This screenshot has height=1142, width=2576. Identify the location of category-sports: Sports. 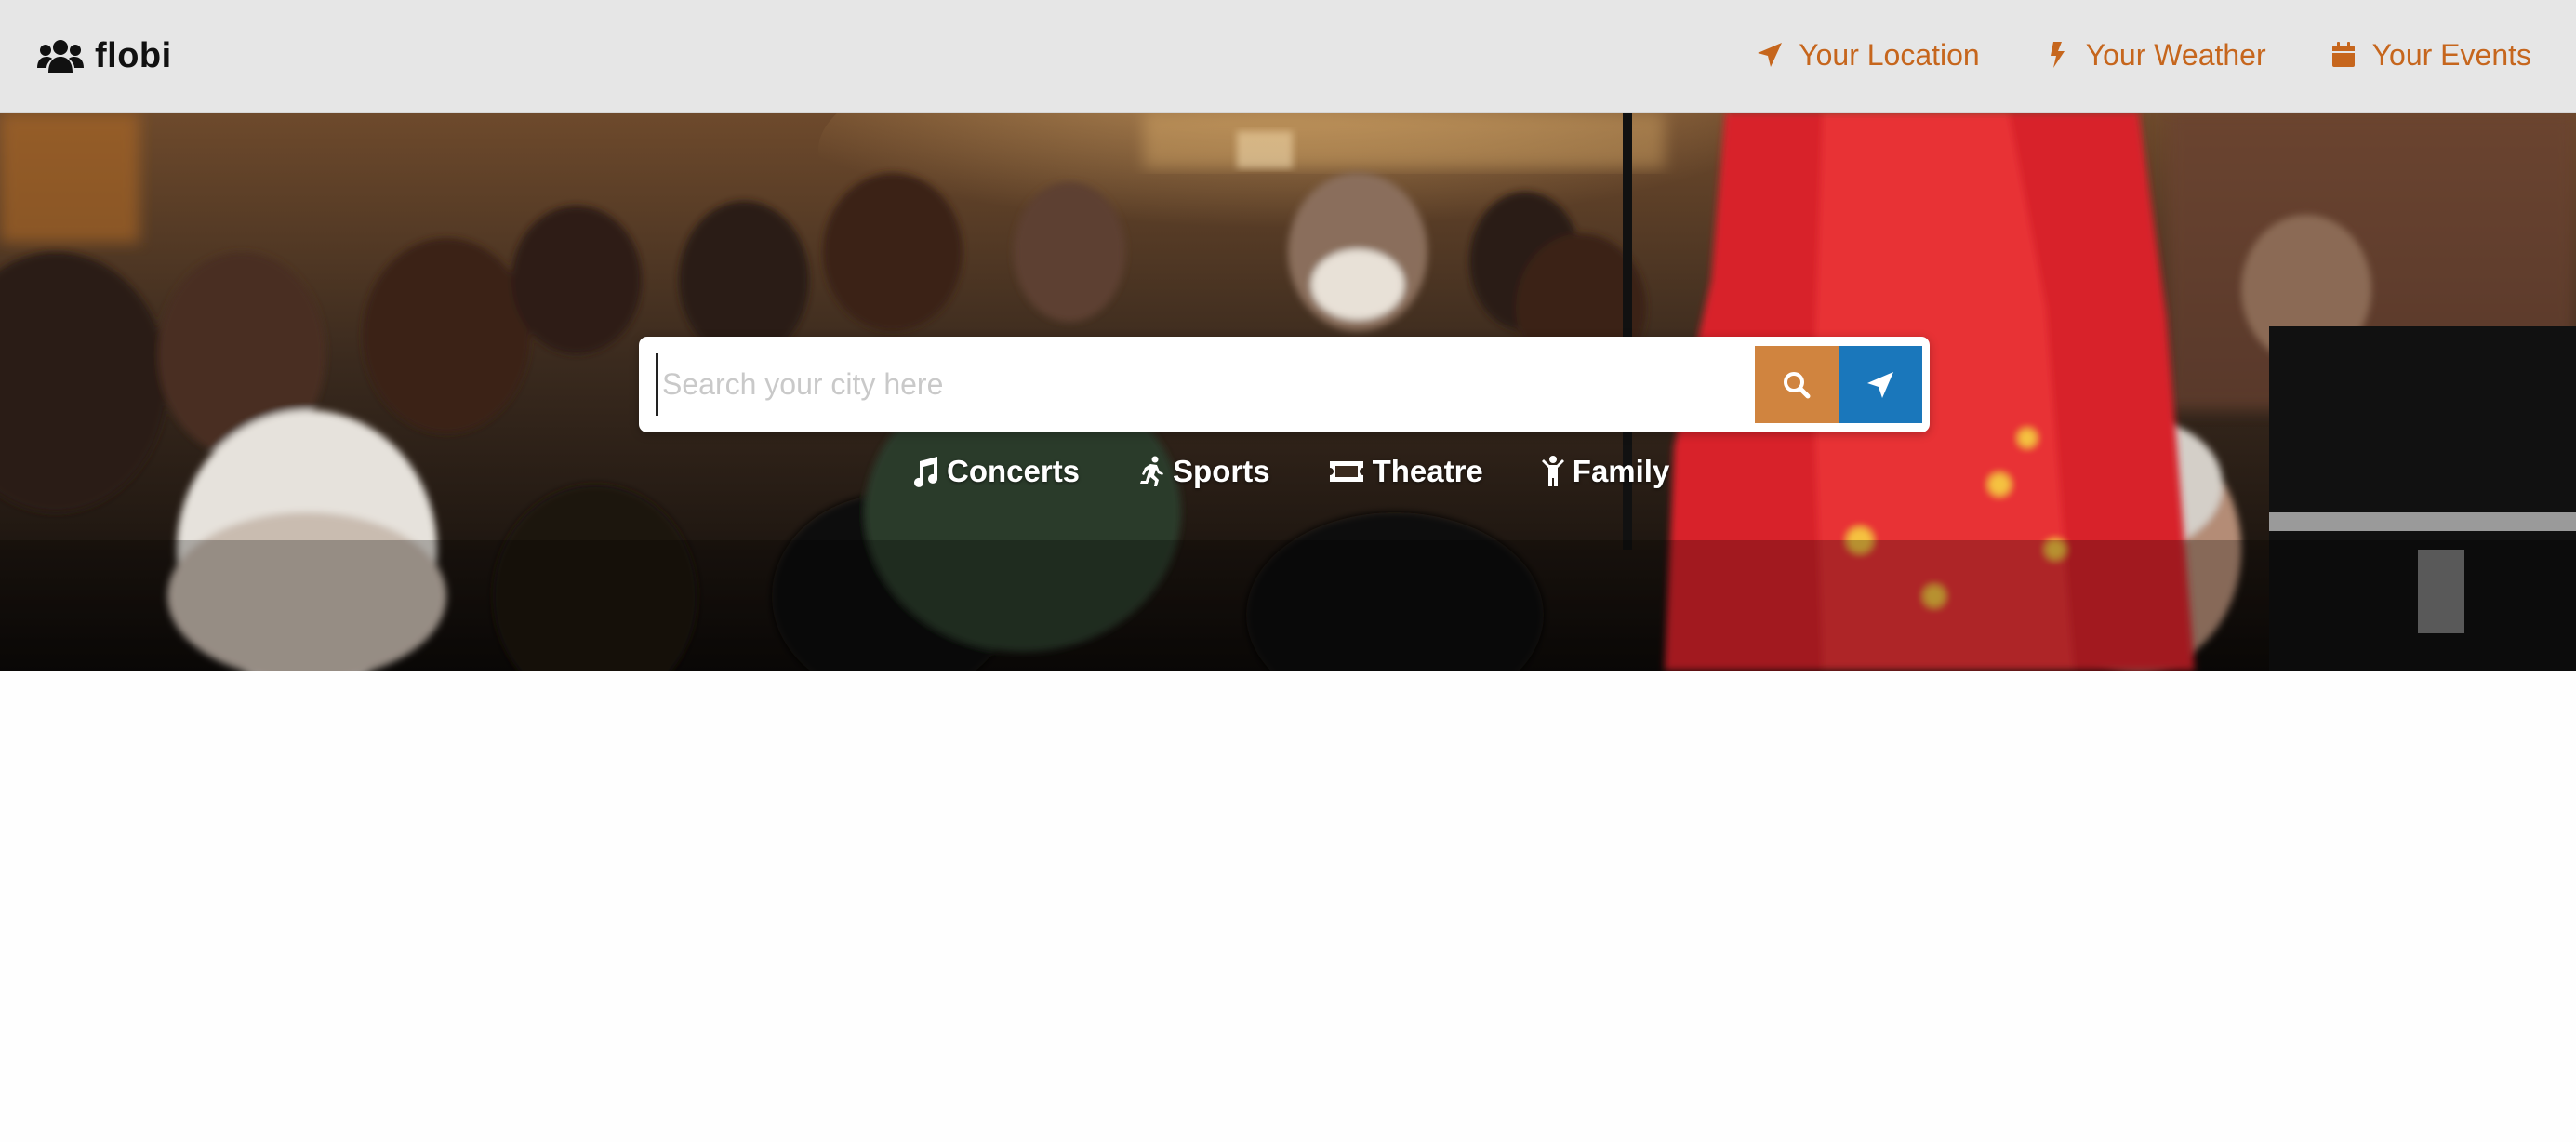
(1203, 472).